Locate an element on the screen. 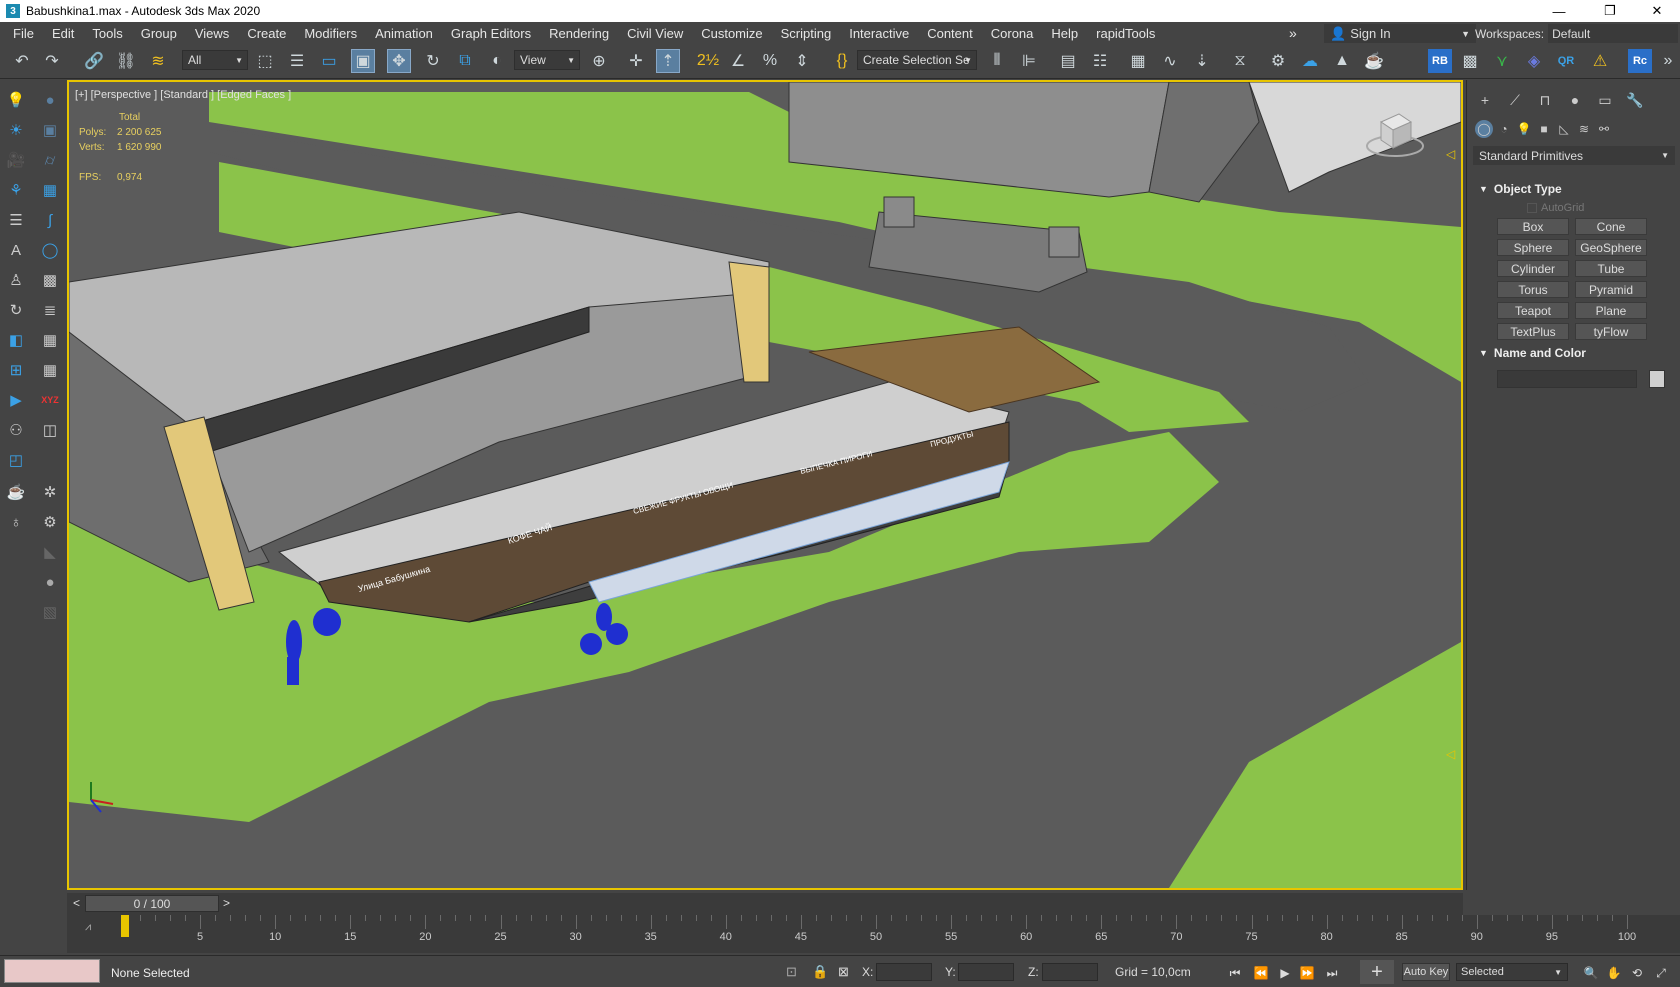 This screenshot has width=1680, height=987. undo-icon: ↶ is located at coordinates (22, 61).